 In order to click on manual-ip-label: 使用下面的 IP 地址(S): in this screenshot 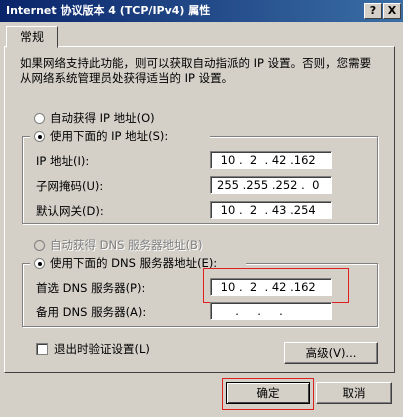, I will do `click(109, 136)`.